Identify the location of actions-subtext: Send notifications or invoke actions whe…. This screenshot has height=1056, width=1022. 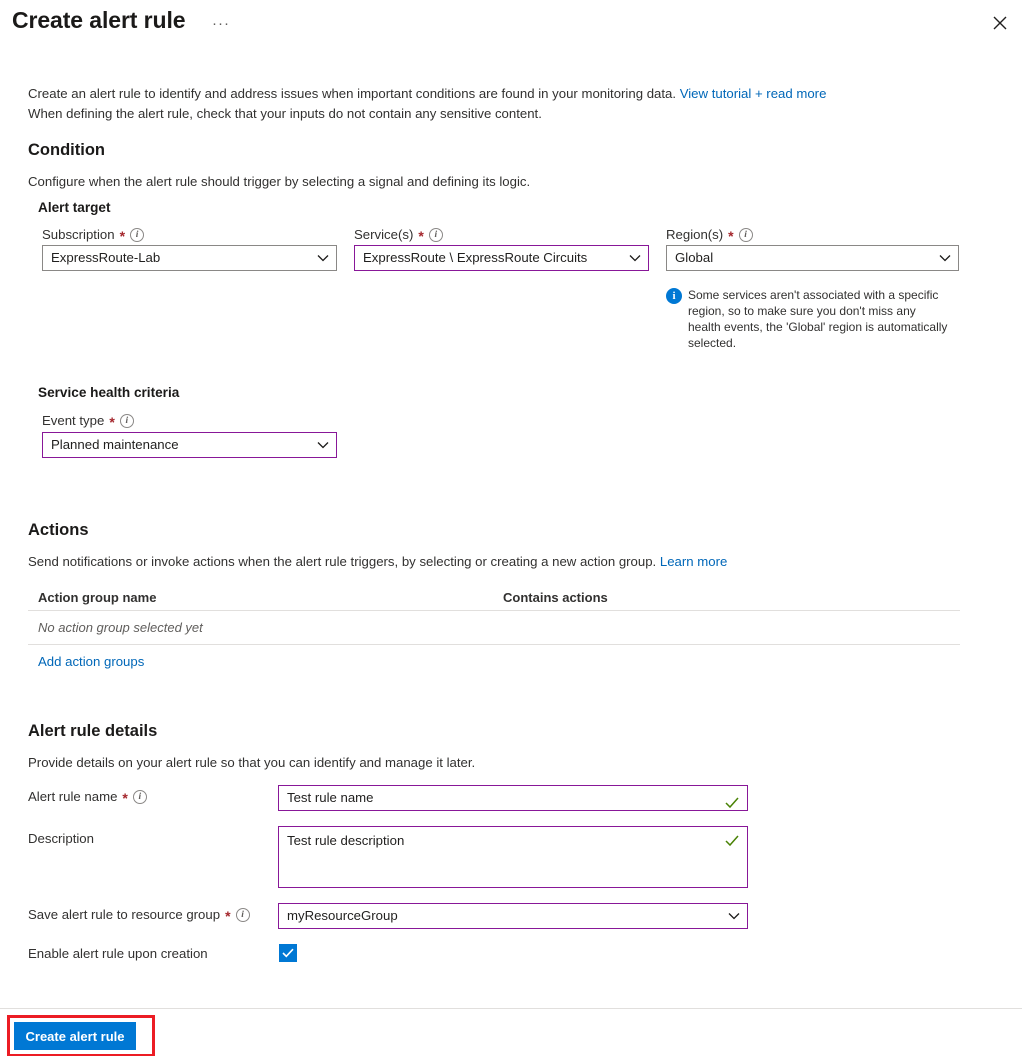
(478, 562).